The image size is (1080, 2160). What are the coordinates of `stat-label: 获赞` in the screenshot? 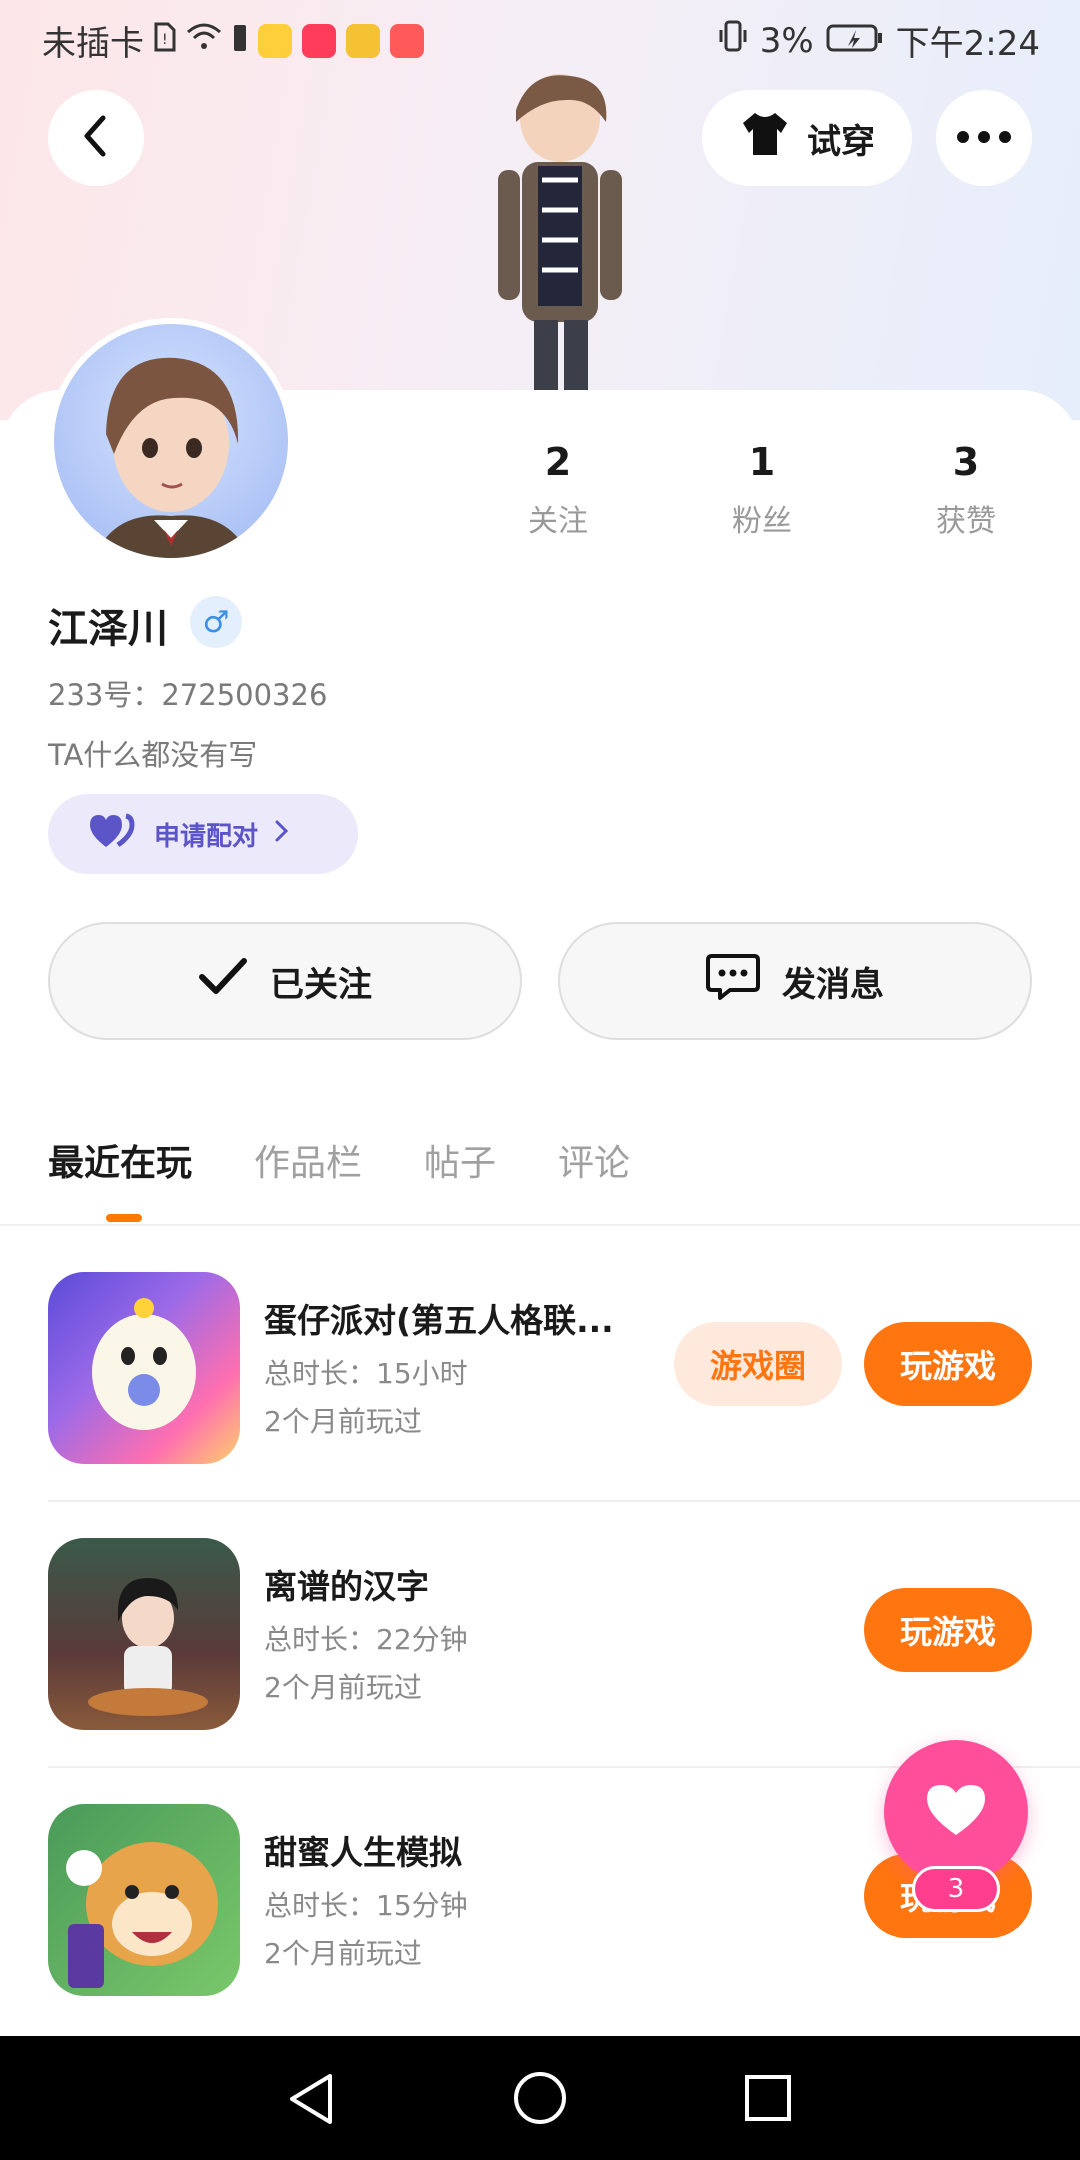 It's located at (966, 521).